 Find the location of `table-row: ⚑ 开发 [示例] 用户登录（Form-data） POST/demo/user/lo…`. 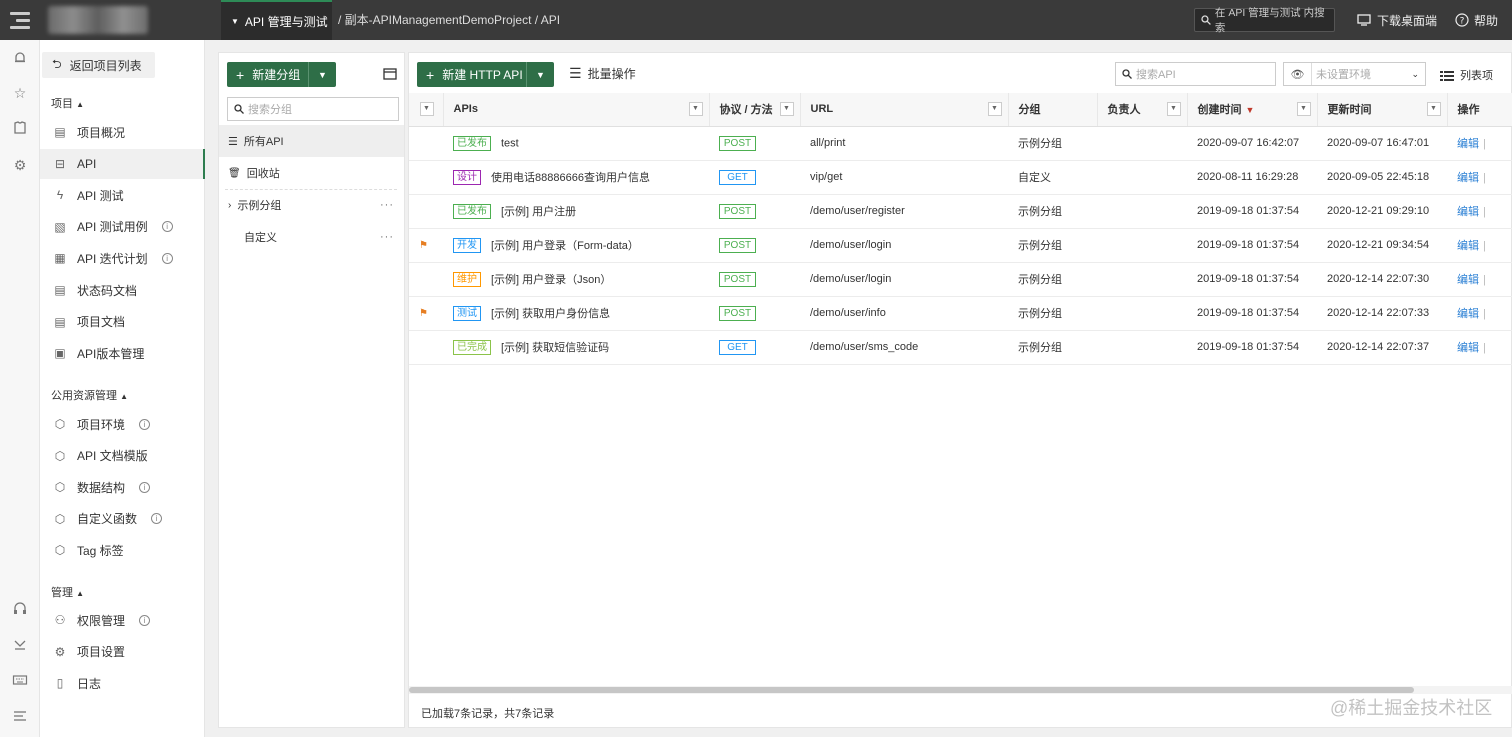

table-row: ⚑ 开发 [示例] 用户登录（Form-data） POST/demo/user/lo… is located at coordinates (960, 245).